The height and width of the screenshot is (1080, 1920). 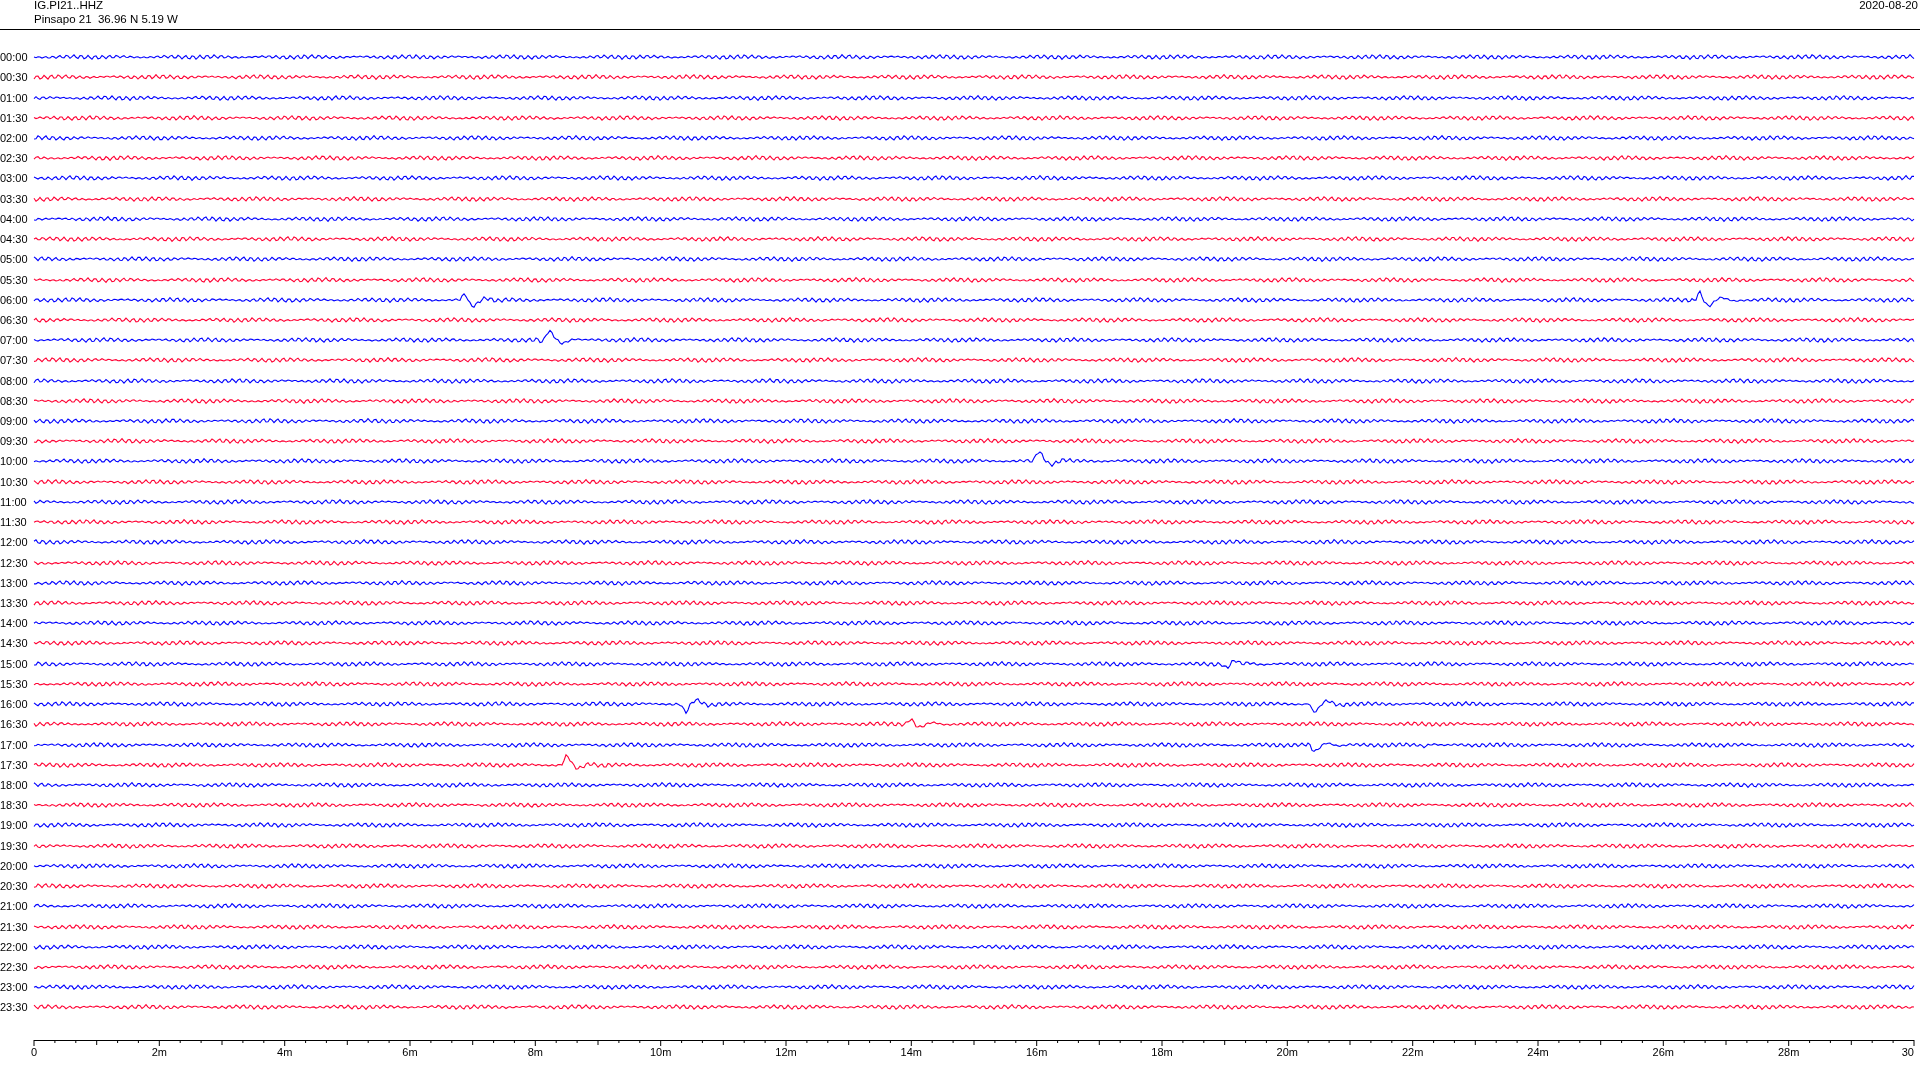 What do you see at coordinates (14, 623) in the screenshot?
I see `time-label: 14:00` at bounding box center [14, 623].